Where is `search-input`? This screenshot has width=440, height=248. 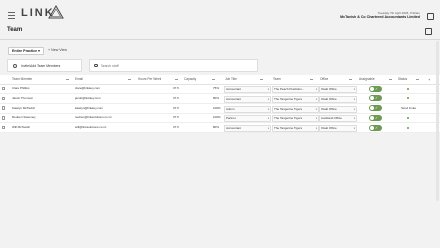
search-input is located at coordinates (170, 65).